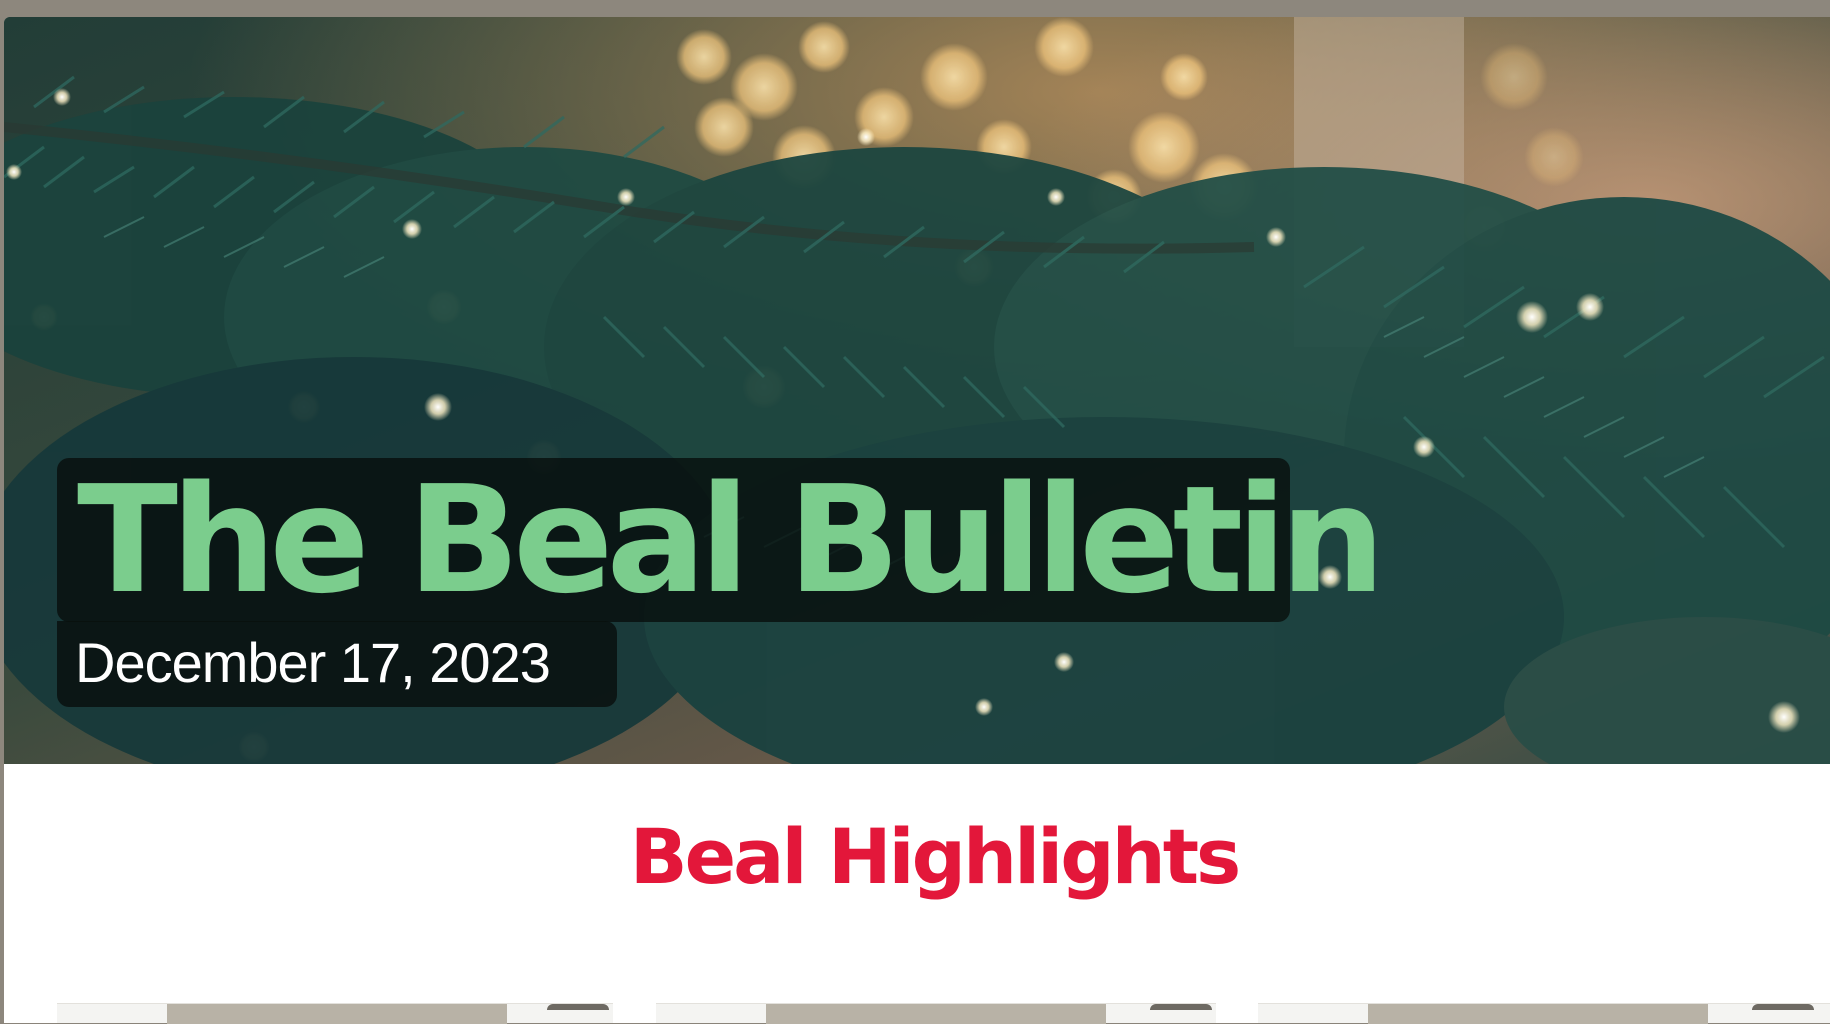  Describe the element at coordinates (935, 856) in the screenshot. I see `section-heading-highlights: Beal Highlights` at that location.